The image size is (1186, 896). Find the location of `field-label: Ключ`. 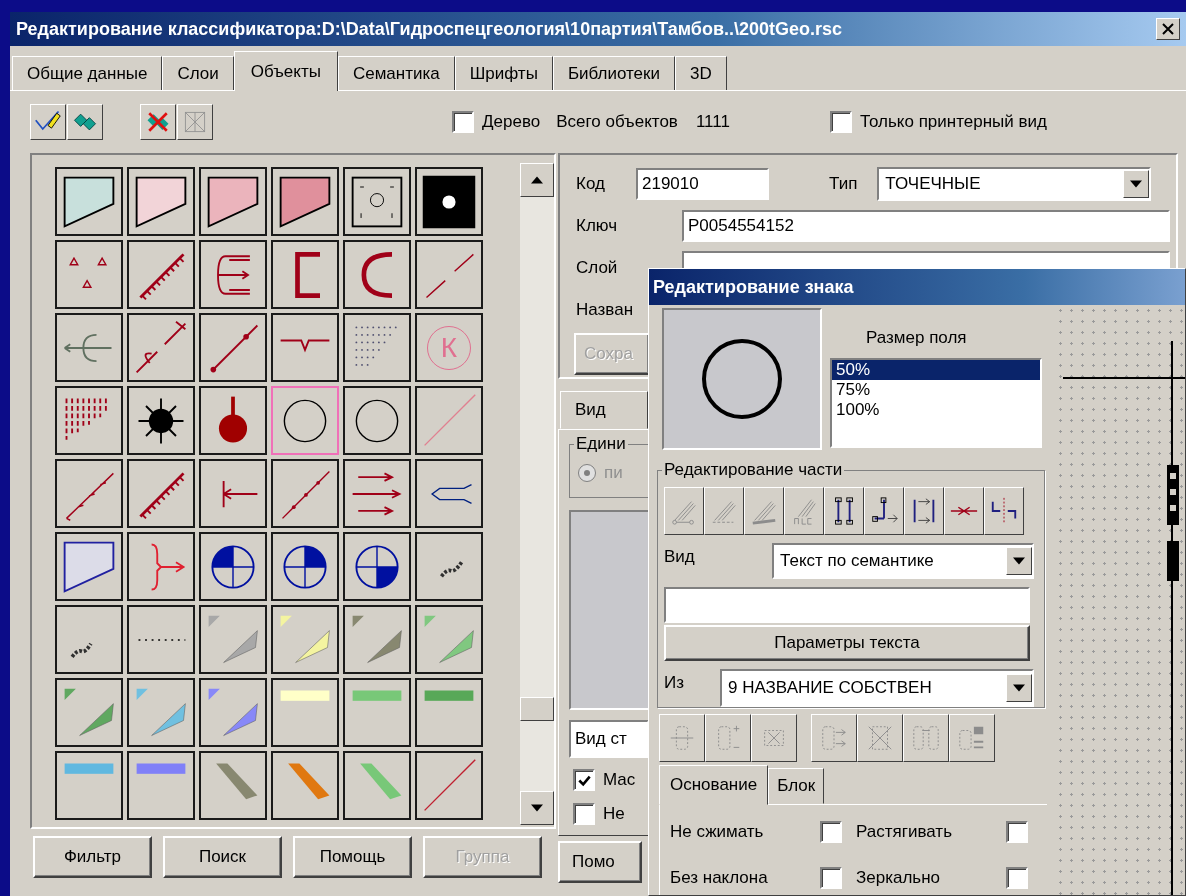

field-label: Ключ is located at coordinates (597, 226).